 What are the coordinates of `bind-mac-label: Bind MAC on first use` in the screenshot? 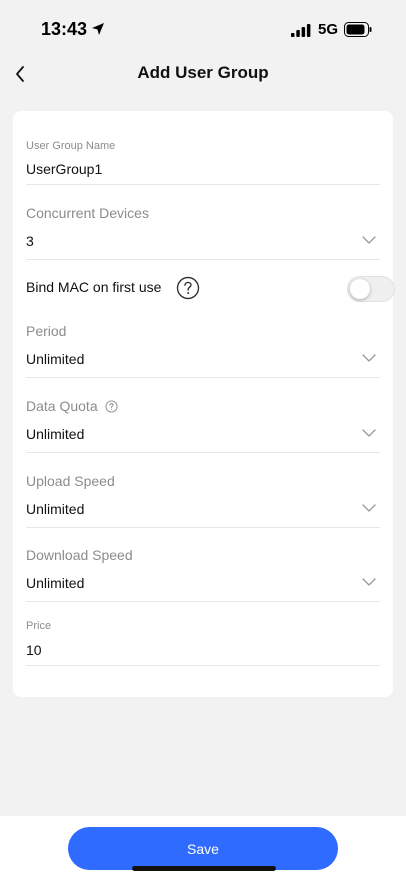 It's located at (94, 287).